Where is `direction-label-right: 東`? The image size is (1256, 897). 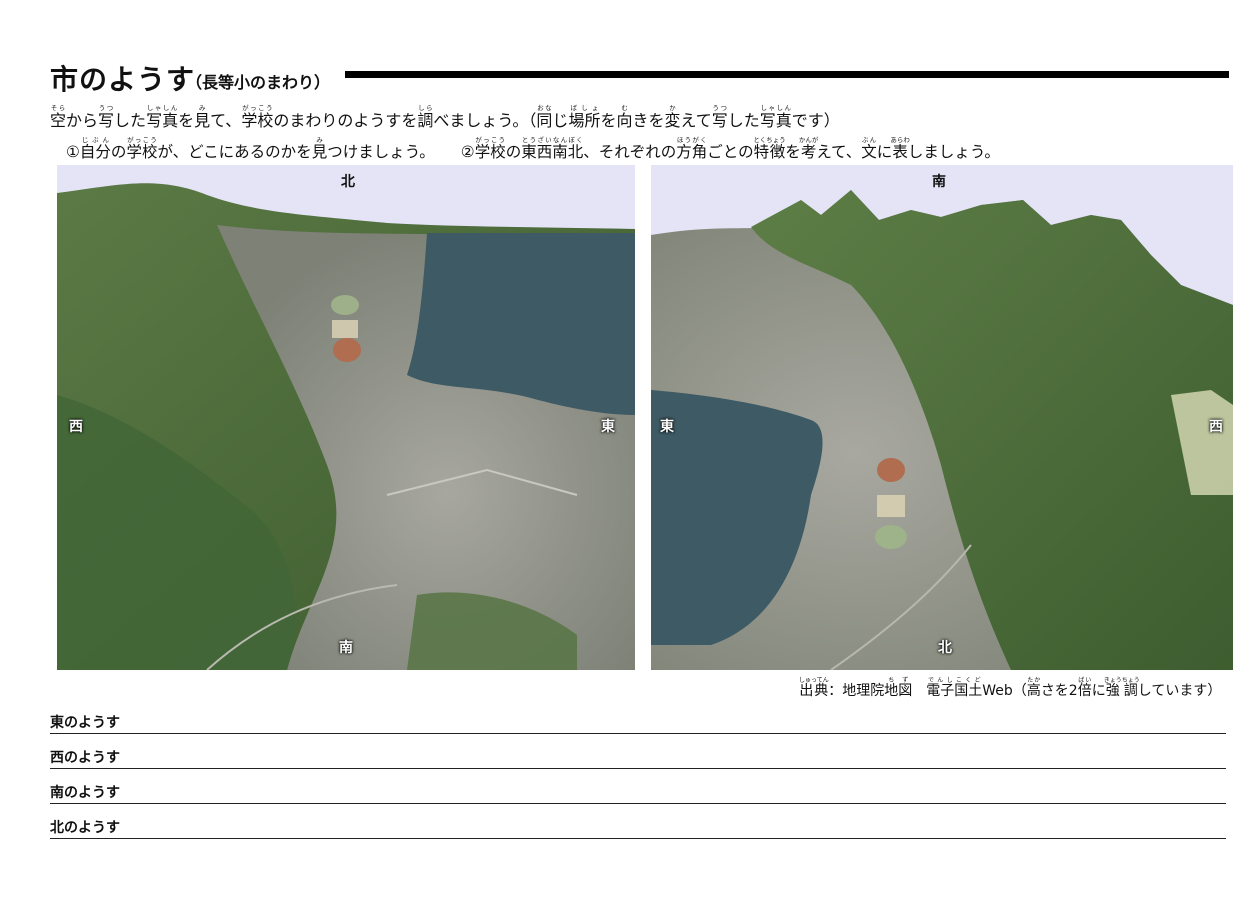 direction-label-right: 東 is located at coordinates (608, 427).